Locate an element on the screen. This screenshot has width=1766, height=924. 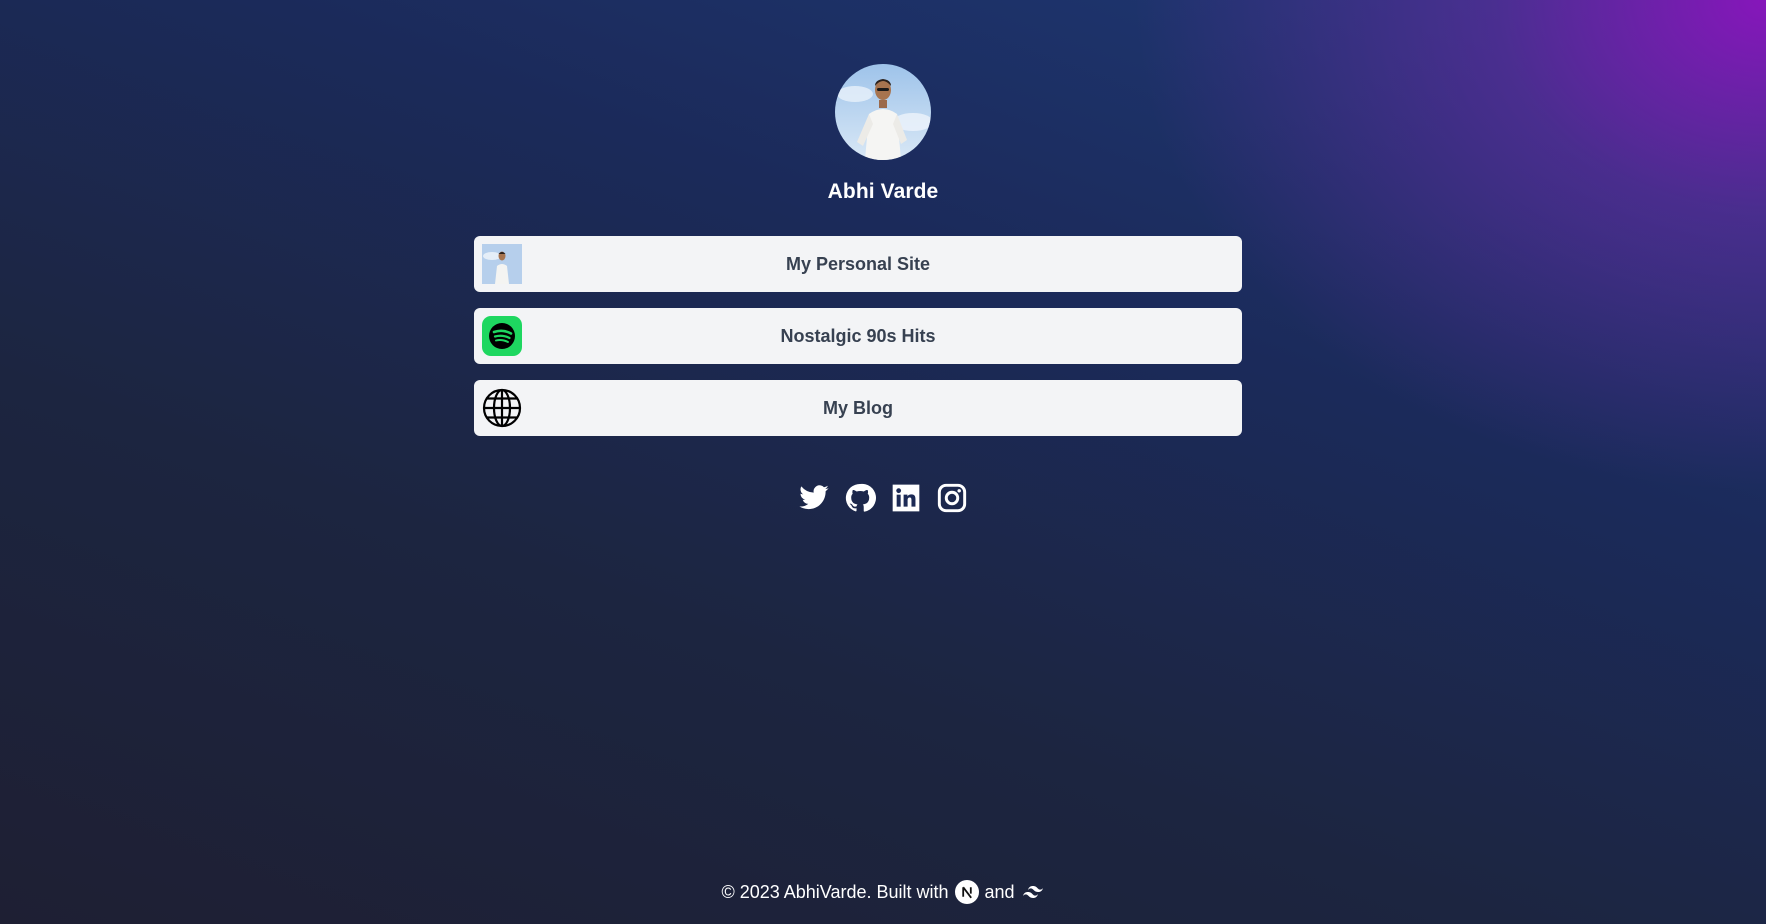
profile-photo-thumbnail-icon is located at coordinates (502, 264).